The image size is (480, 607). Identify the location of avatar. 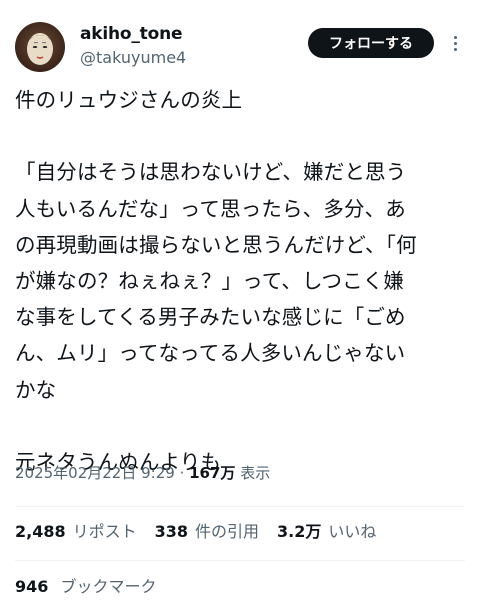
(40, 47).